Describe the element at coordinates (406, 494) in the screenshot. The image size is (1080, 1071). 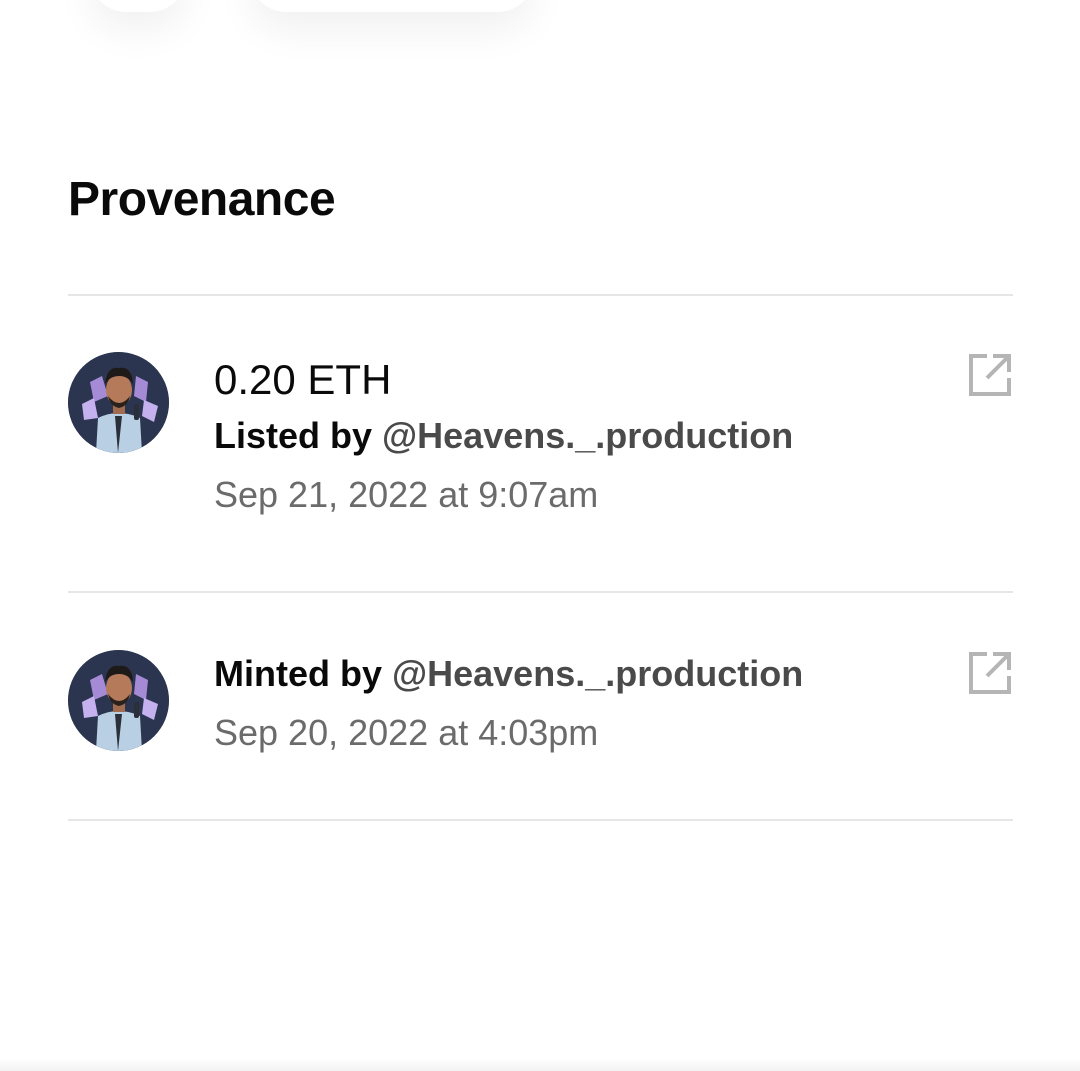
I see `event-timestamp: Sep 21, 2022 at 9:07am` at that location.